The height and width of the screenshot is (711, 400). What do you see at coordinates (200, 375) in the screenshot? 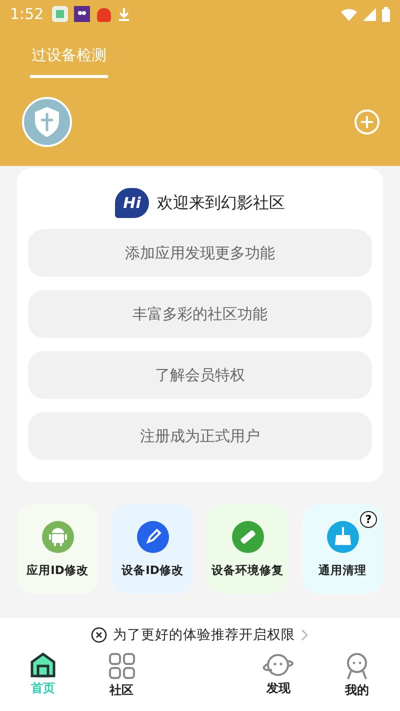
I see `action-button: 了解会员特权` at bounding box center [200, 375].